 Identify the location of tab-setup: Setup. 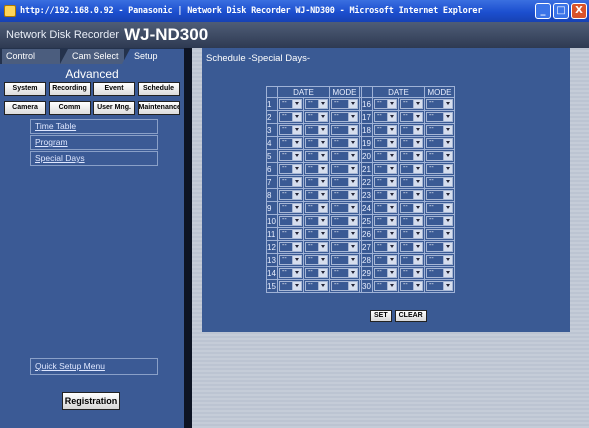
(153, 56).